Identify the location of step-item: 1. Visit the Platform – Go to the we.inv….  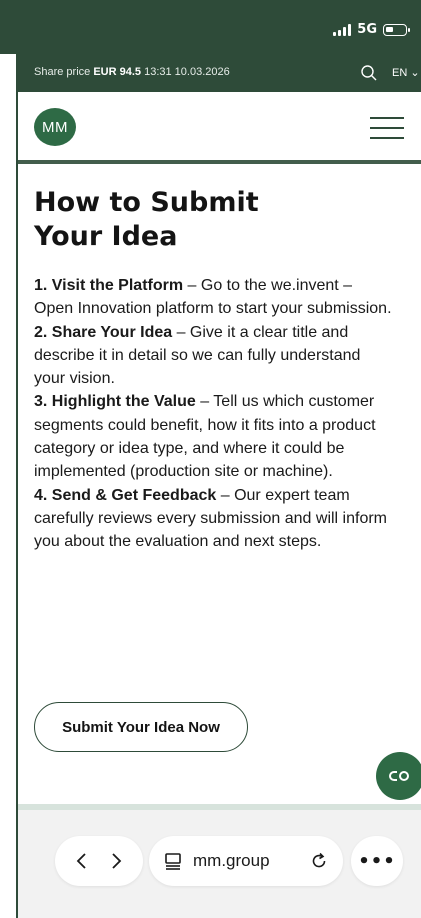
(214, 297).